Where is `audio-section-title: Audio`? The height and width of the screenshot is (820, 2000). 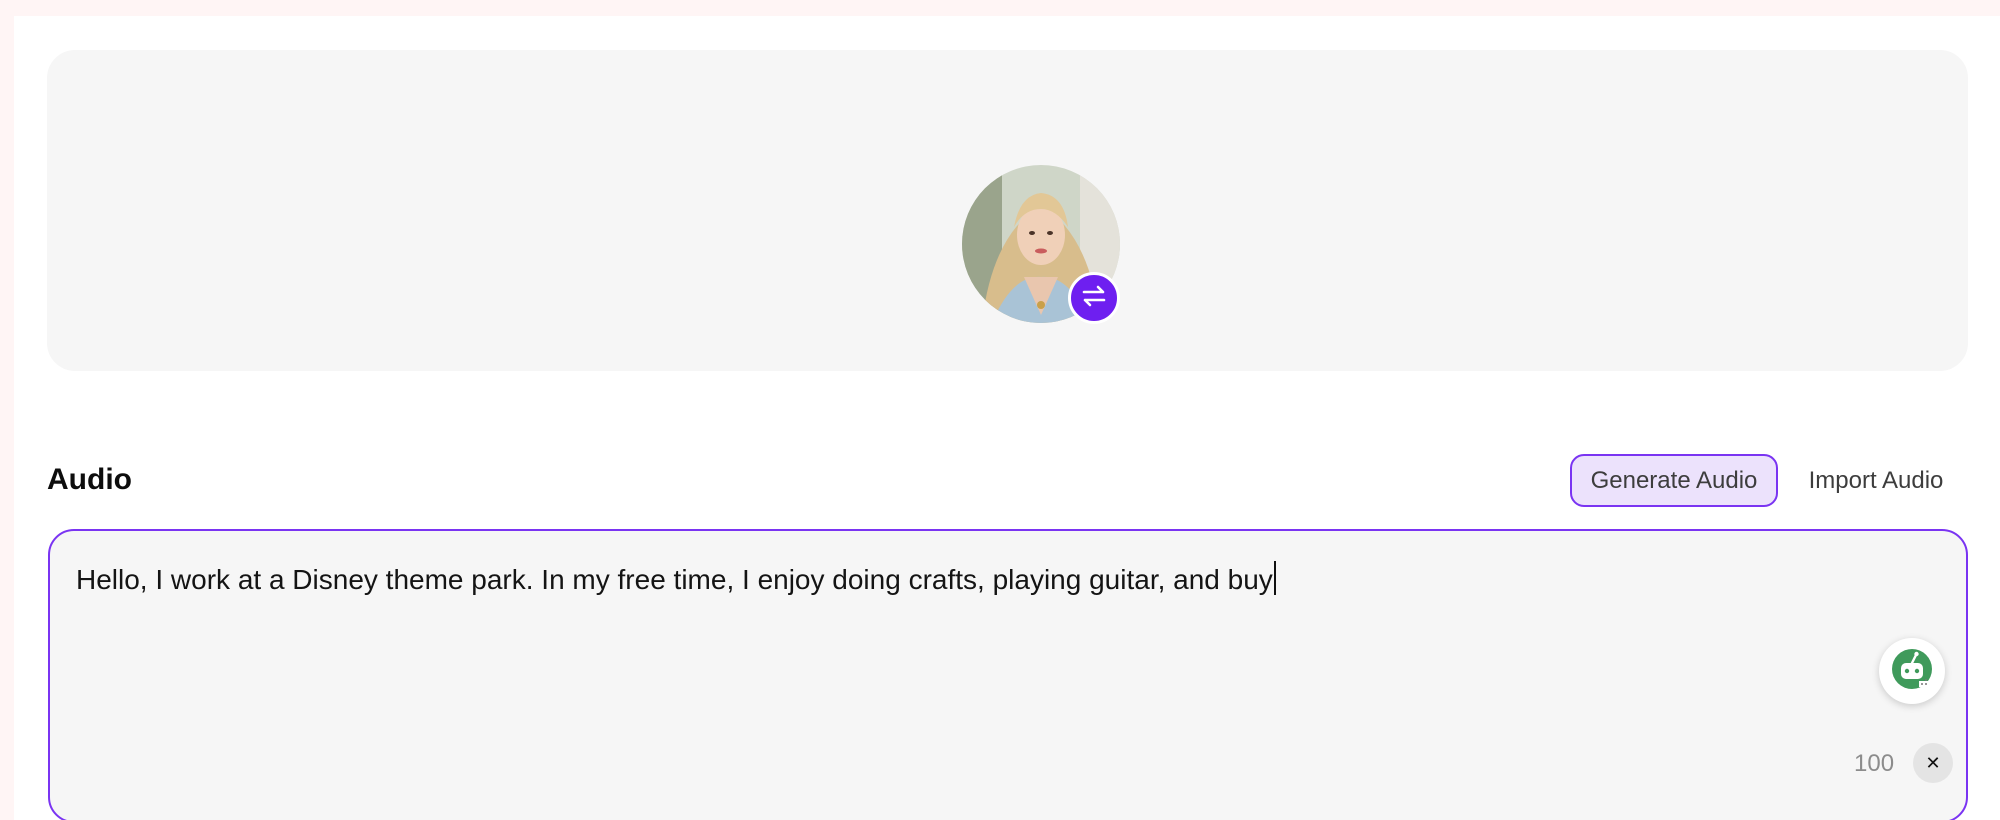
audio-section-title: Audio is located at coordinates (89, 479).